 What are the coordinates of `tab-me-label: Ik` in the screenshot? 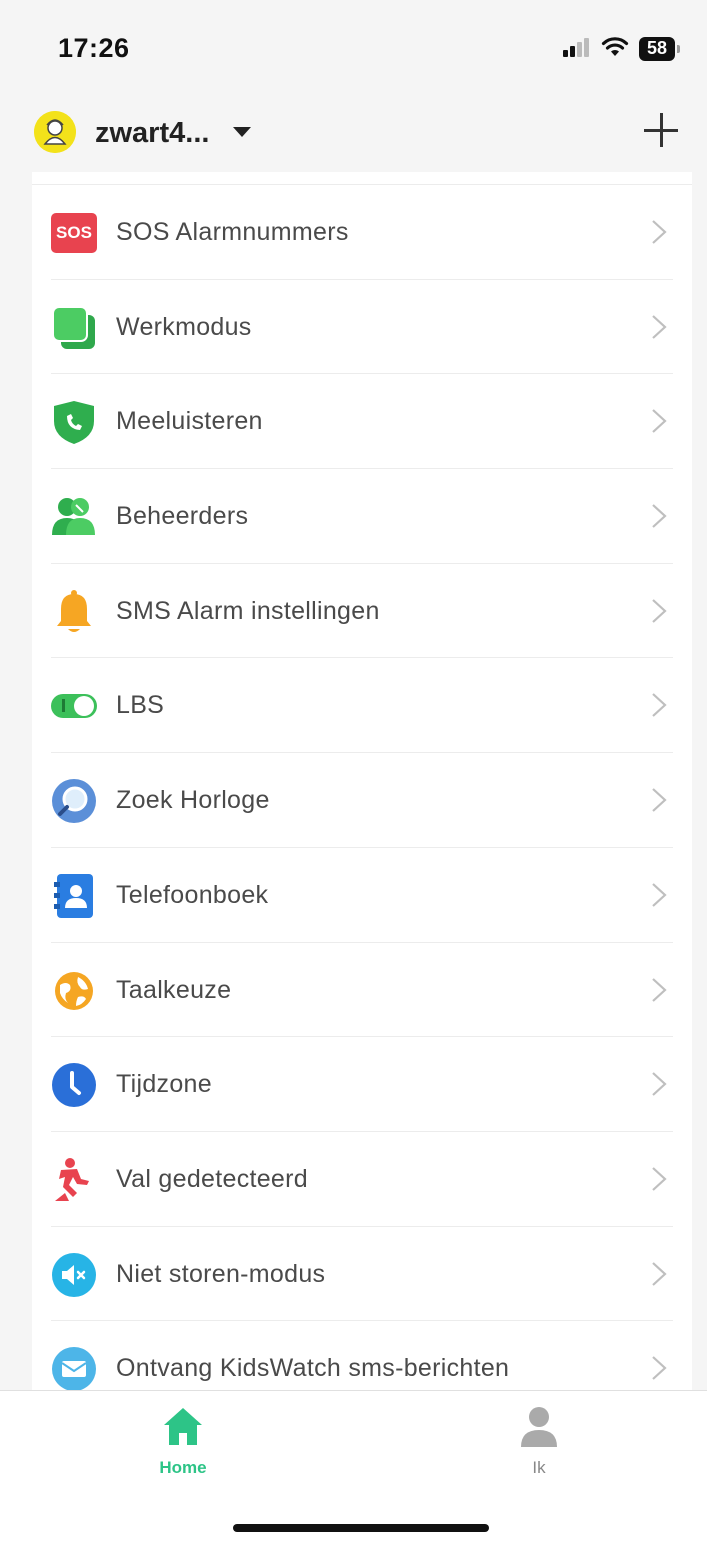 It's located at (539, 1467).